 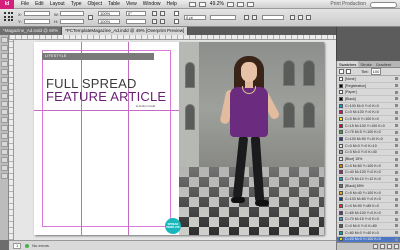 What do you see at coordinates (4, 88) in the screenshot?
I see `pen-tool-icon` at bounding box center [4, 88].